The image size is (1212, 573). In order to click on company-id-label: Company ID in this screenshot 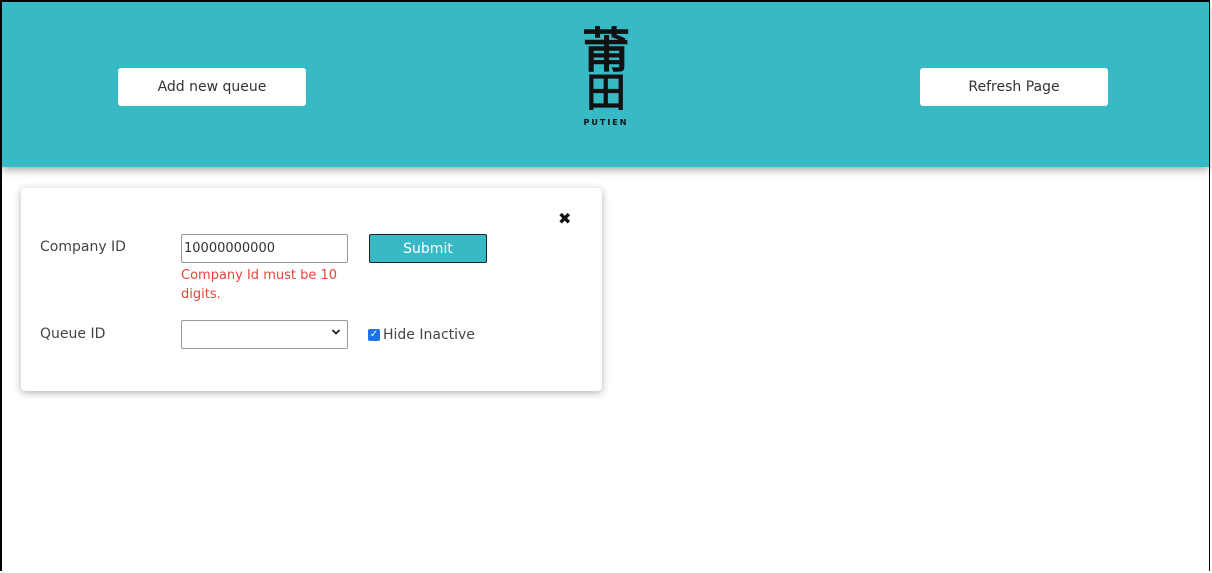, I will do `click(83, 247)`.